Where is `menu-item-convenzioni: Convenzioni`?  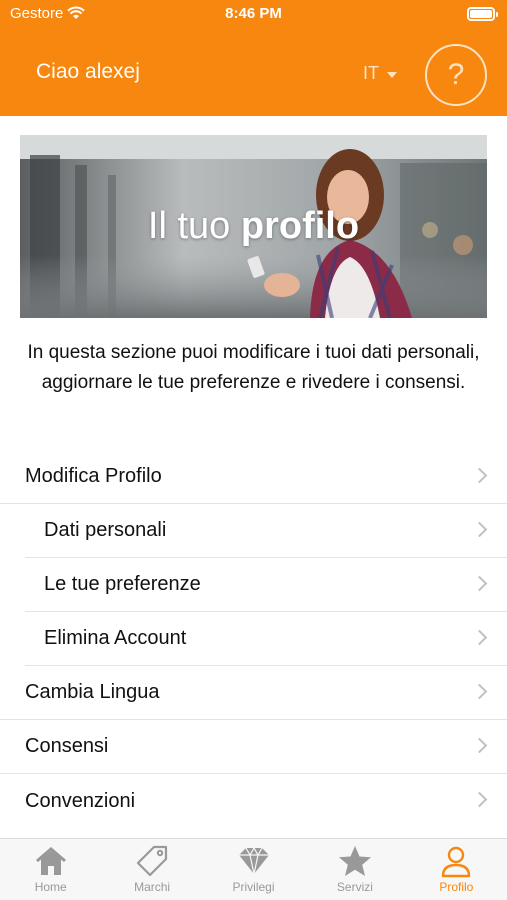
menu-item-convenzioni: Convenzioni is located at coordinates (253, 801).